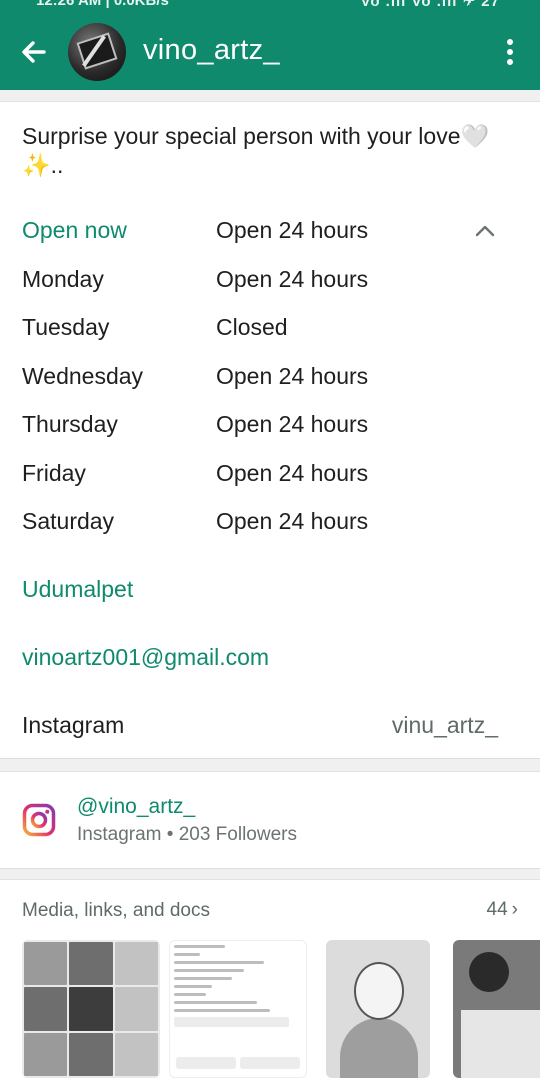 Image resolution: width=540 pixels, height=1091 pixels. What do you see at coordinates (252, 327) in the screenshot?
I see `hours-value: Closed` at bounding box center [252, 327].